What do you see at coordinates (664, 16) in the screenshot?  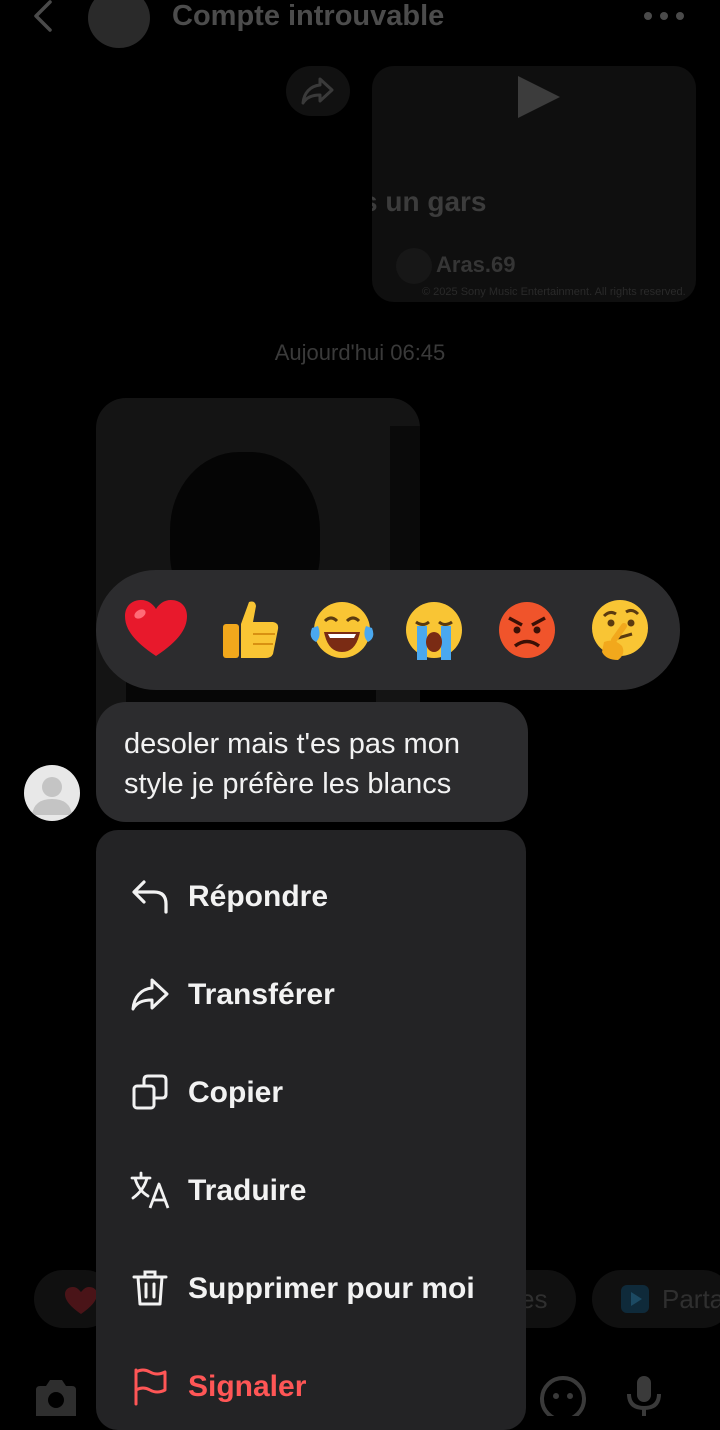 I see `more-options-icon` at bounding box center [664, 16].